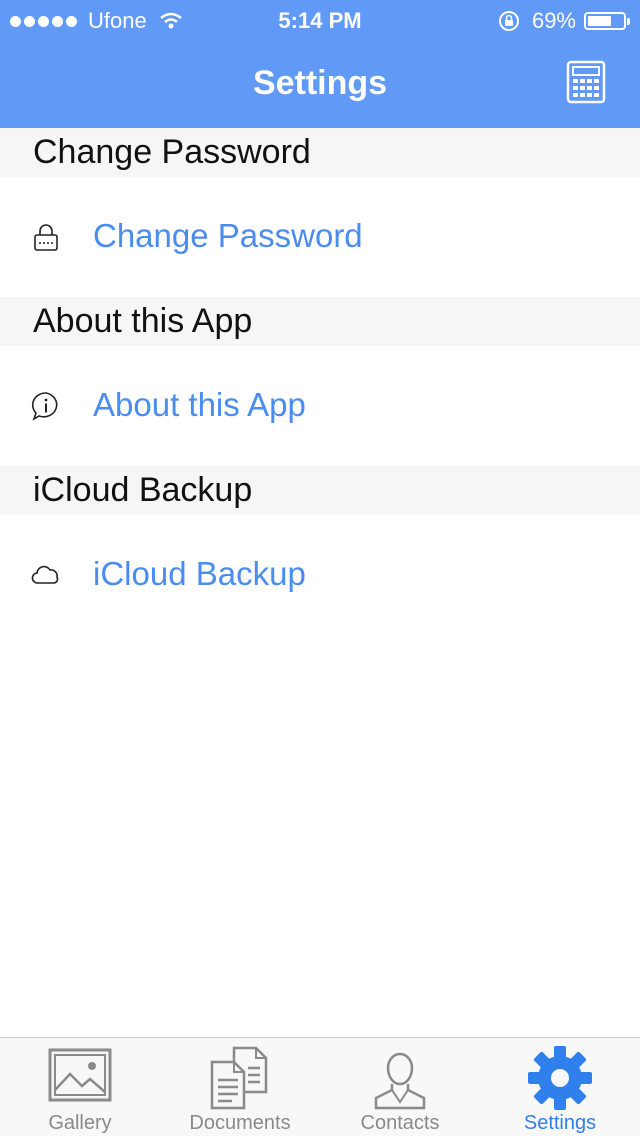 The width and height of the screenshot is (640, 1137). I want to click on contacts-icon, so click(400, 1081).